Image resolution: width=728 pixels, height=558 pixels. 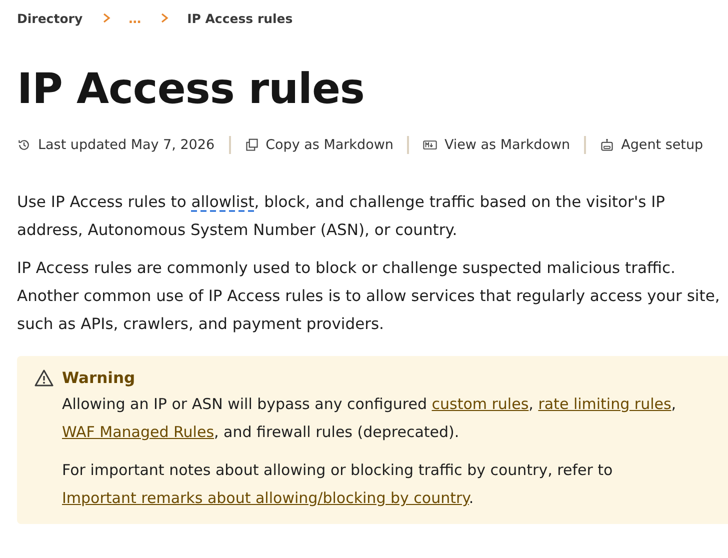 What do you see at coordinates (368, 296) in the screenshot?
I see `paragraph: IP Access rules are commonly used to block or challenge suspected malicious traffic. Another common use of IP Access rules is to allow services that regularly access your site, such as APIs, crawlers, and payment providers.` at bounding box center [368, 296].